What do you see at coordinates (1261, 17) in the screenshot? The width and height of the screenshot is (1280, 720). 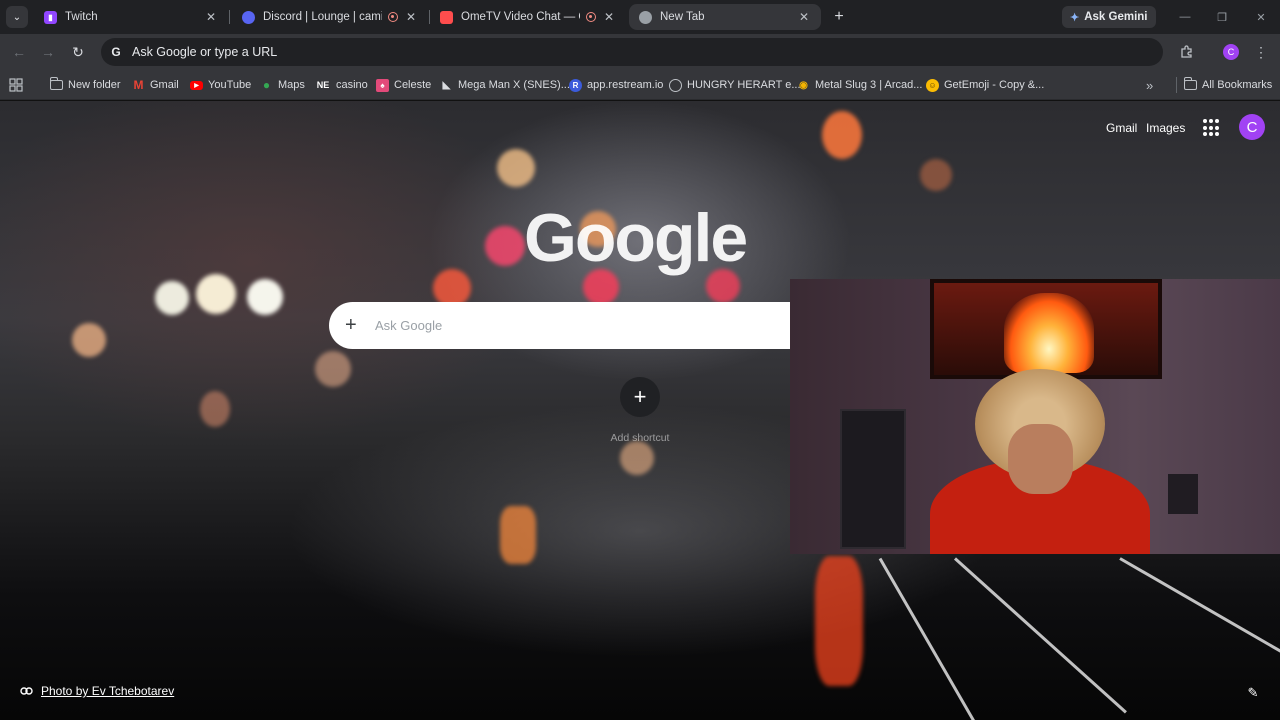 I see `window-close-icon: ✕` at bounding box center [1261, 17].